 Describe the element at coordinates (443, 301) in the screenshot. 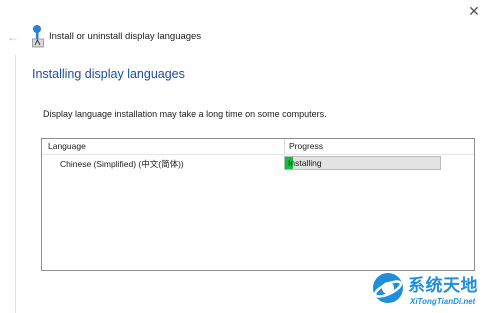

I see `watermark-url: XiTongTianDi.net` at that location.